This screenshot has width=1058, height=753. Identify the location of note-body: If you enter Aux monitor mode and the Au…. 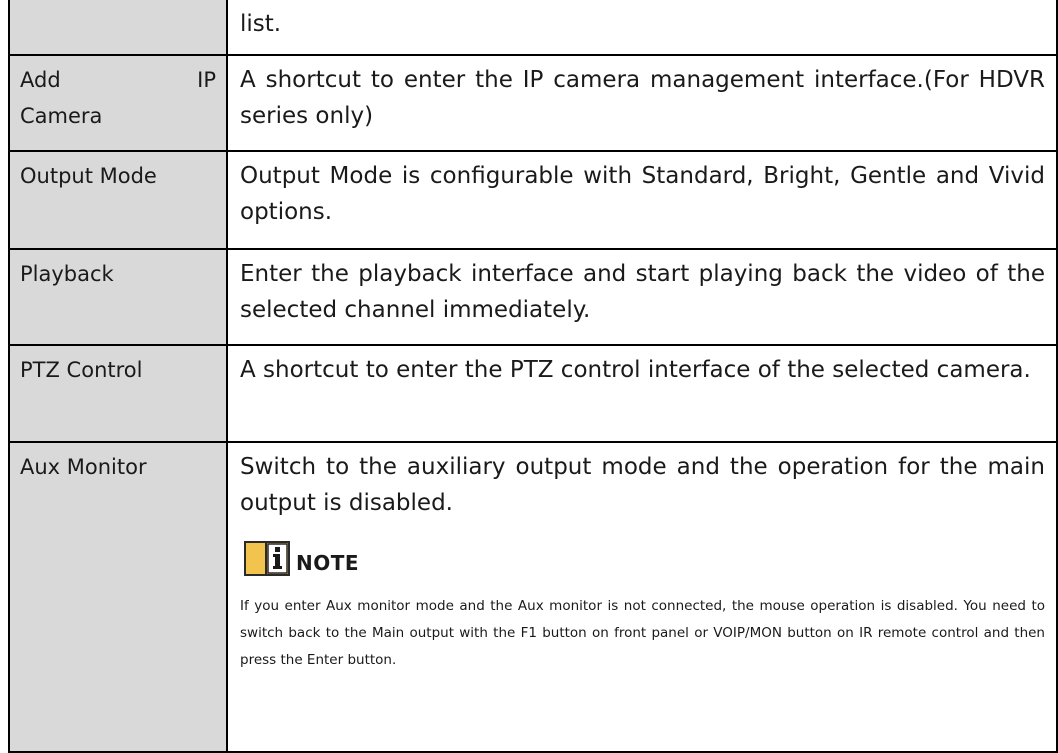
(642, 633).